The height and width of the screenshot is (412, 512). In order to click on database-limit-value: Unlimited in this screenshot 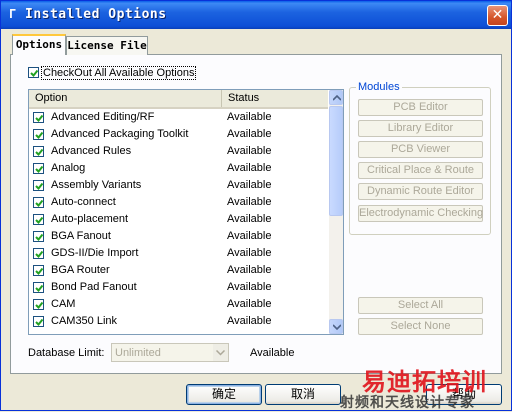, I will do `click(138, 353)`.